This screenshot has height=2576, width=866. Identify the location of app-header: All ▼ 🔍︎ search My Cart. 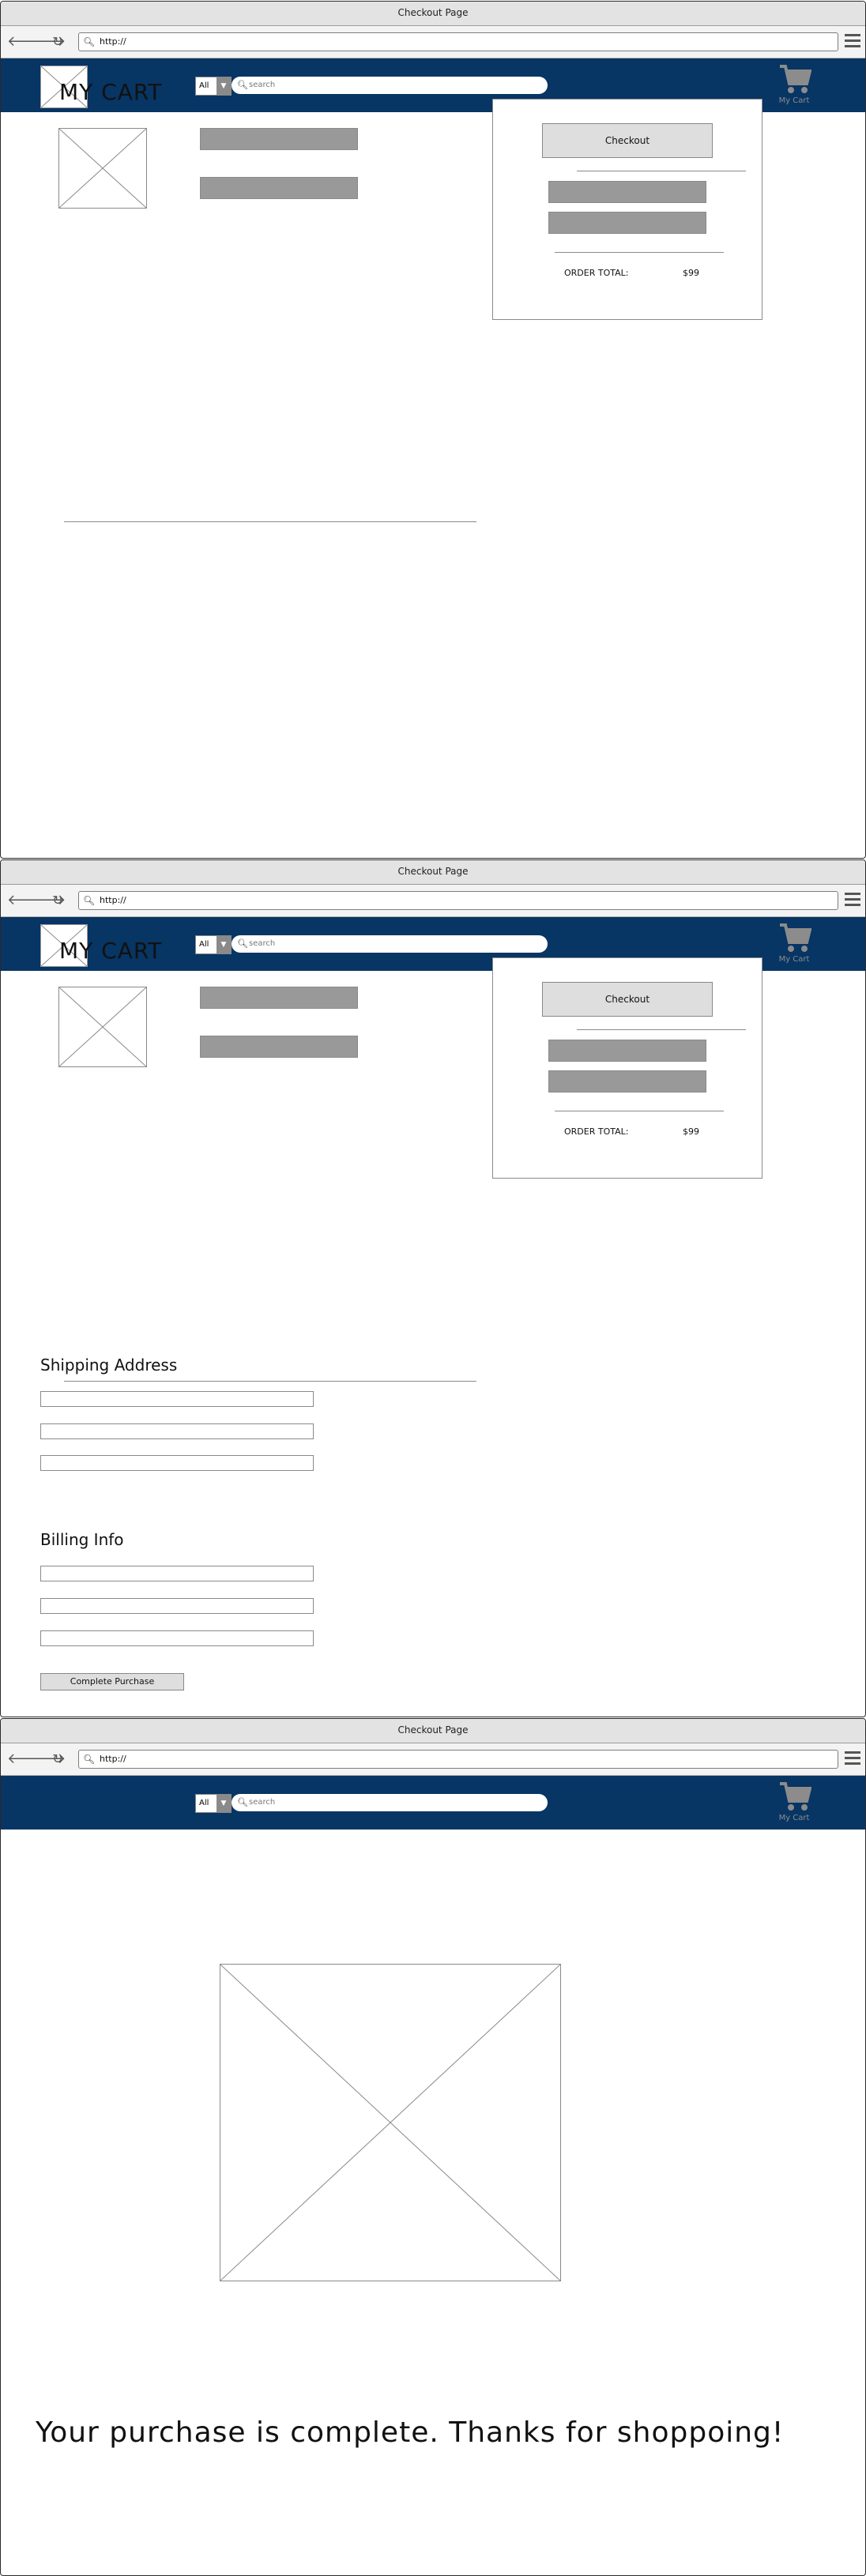
(433, 1803).